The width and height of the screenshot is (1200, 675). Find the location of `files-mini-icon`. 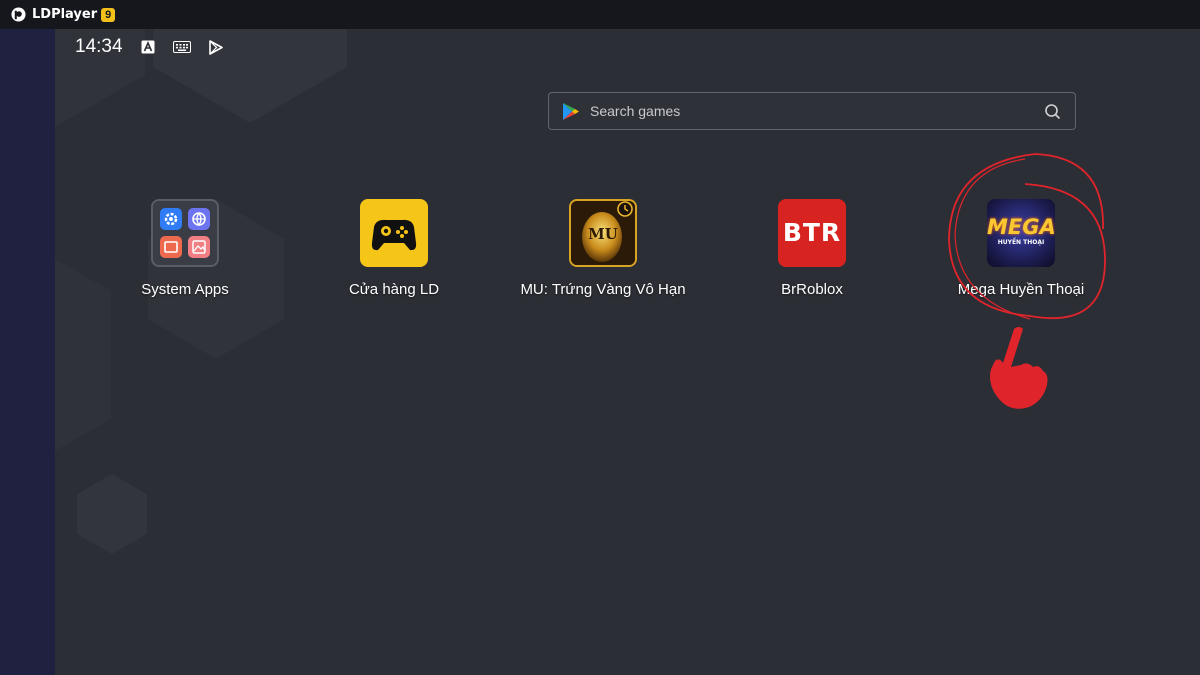

files-mini-icon is located at coordinates (171, 247).